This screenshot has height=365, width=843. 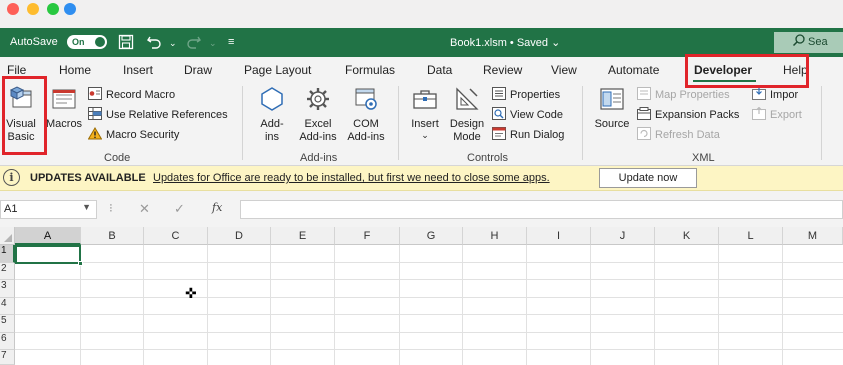 I want to click on name-box-dropdown-icon: ▼, so click(x=86, y=207).